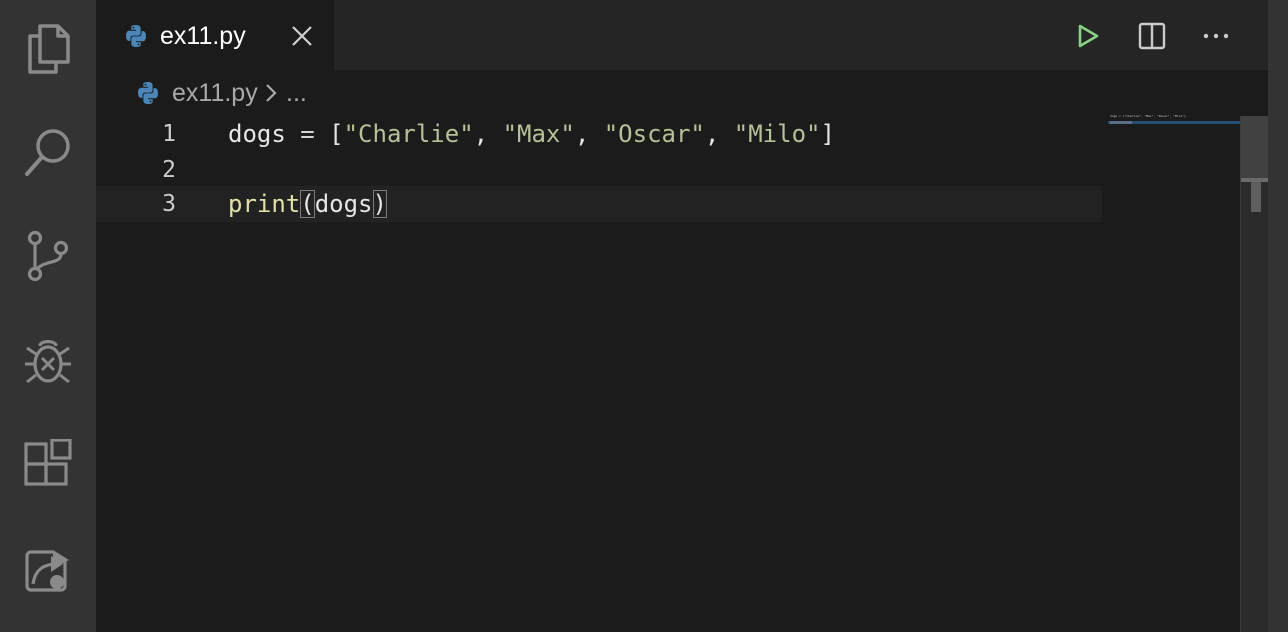  Describe the element at coordinates (336, 134) in the screenshot. I see `token-bracket: [` at that location.